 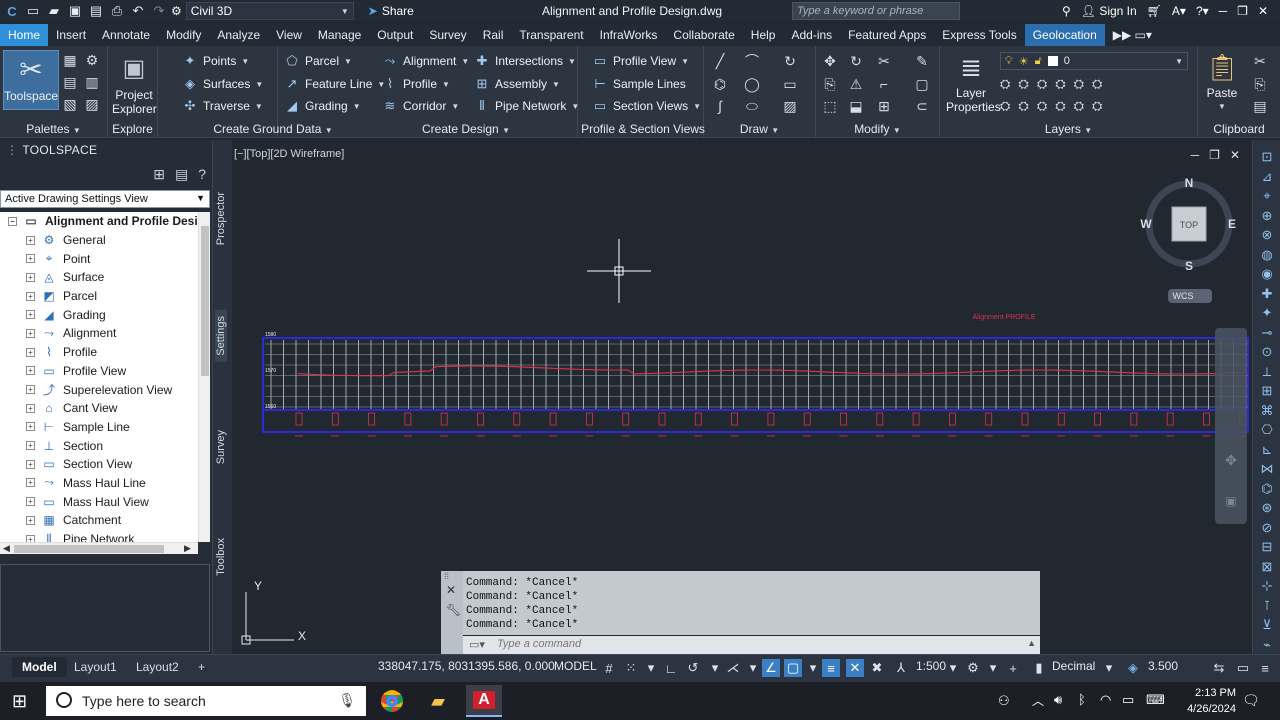 I want to click on compass-west: W, so click(x=1146, y=224).